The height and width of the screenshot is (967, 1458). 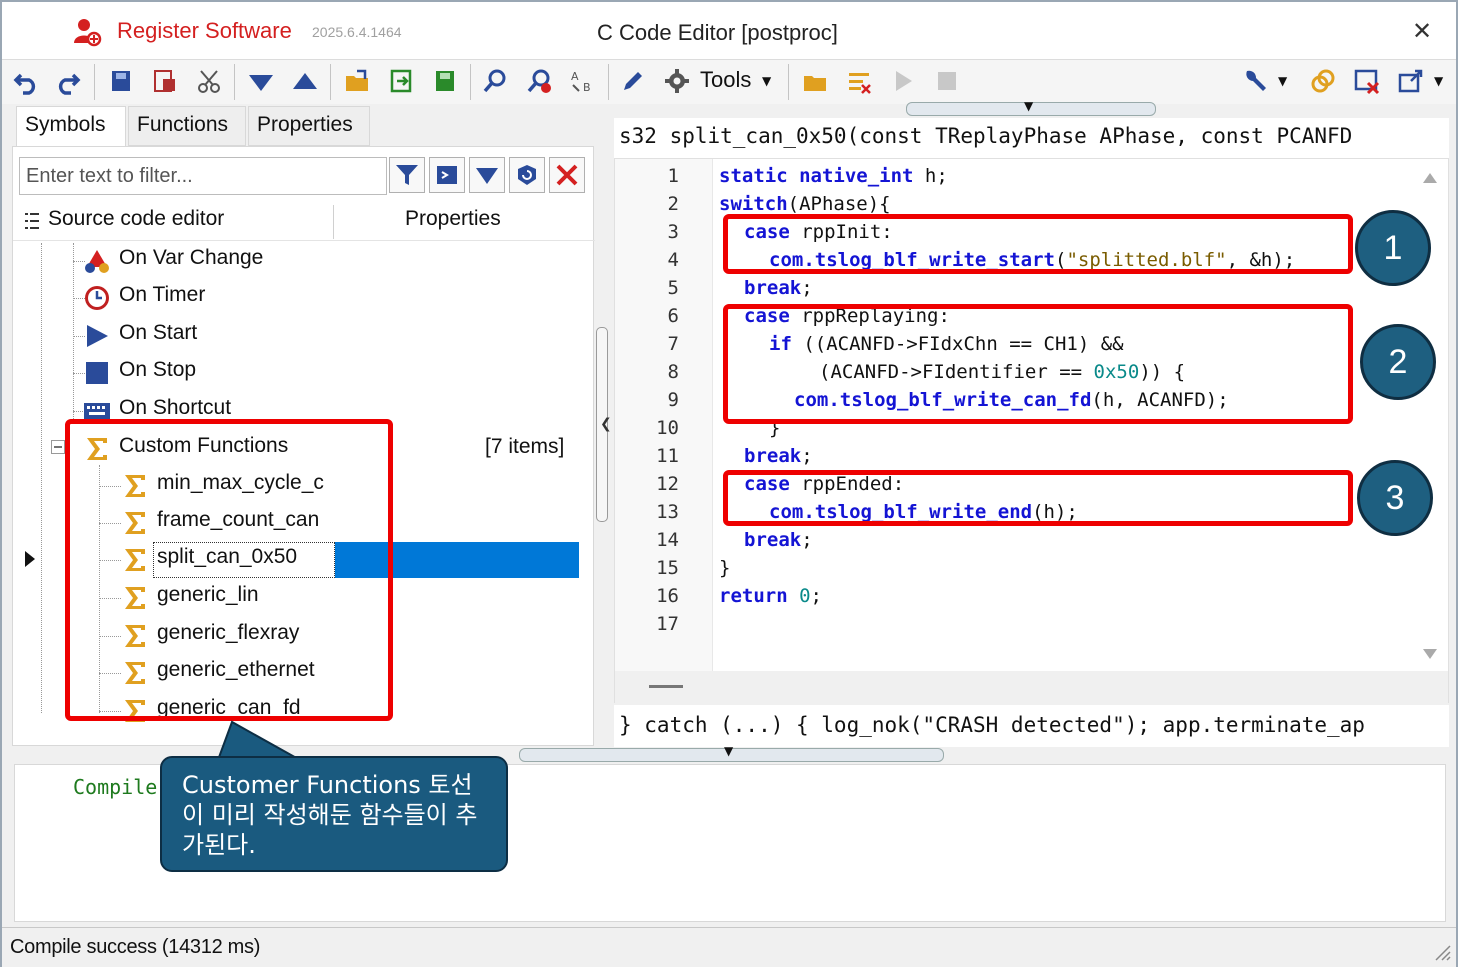 I want to click on tab-properties: Properties, so click(x=309, y=126).